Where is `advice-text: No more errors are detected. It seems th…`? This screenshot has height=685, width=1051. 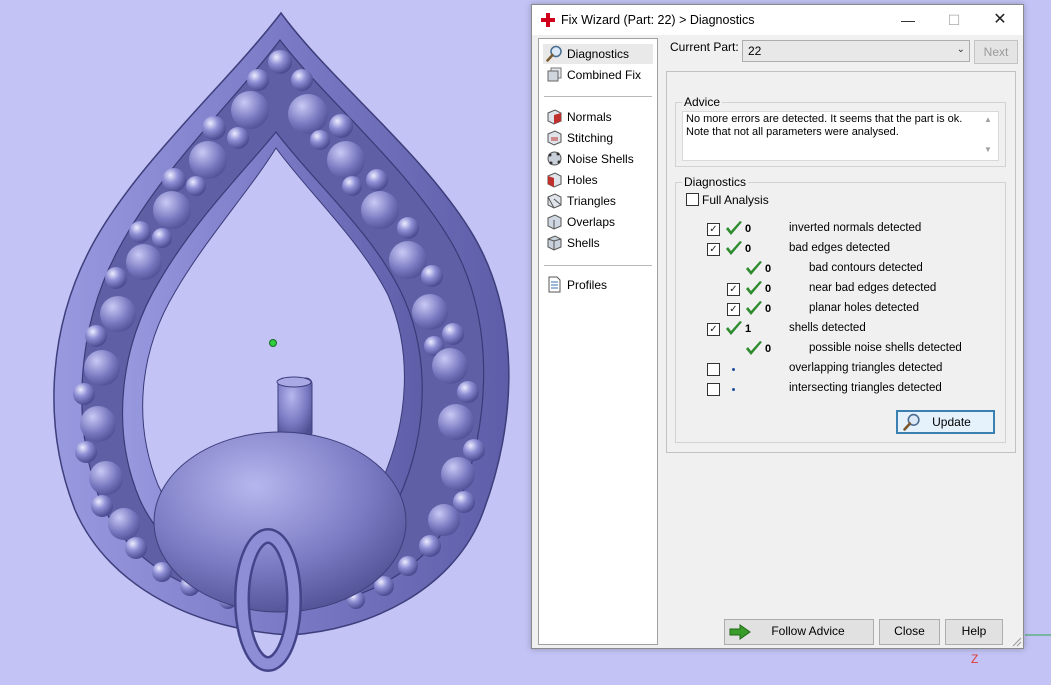
advice-text: No more errors are detected. It seems th… is located at coordinates (824, 125).